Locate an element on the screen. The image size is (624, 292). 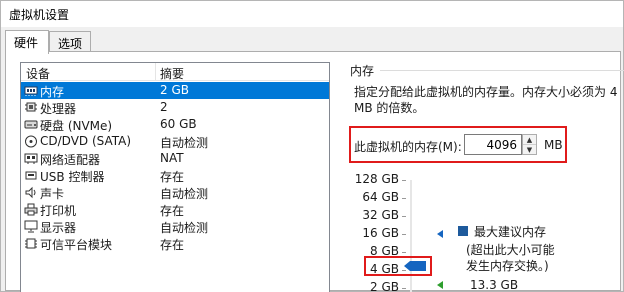
device-summary: 2 is located at coordinates (164, 107).